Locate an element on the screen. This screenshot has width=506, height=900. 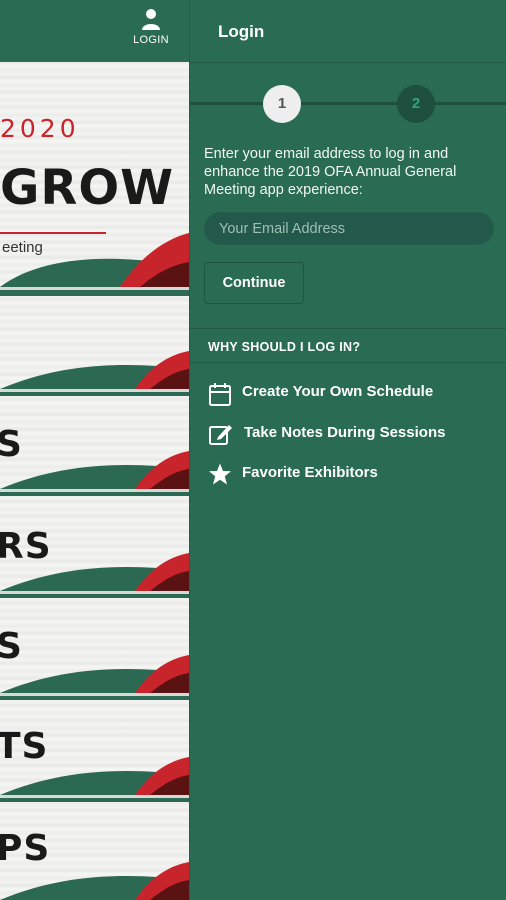
header-login-label: LOGIN is located at coordinates (151, 40).